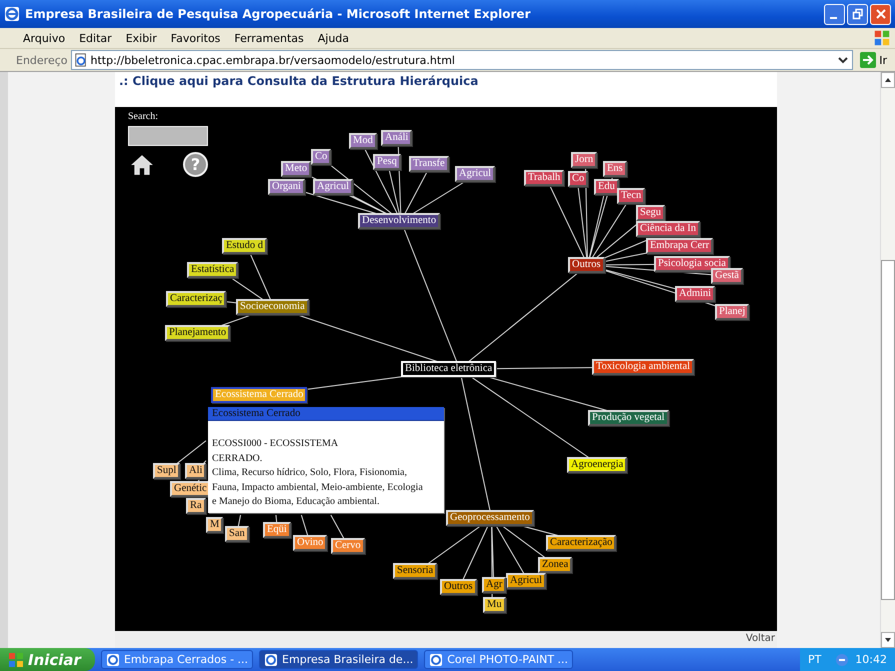 This screenshot has height=671, width=895. What do you see at coordinates (597, 465) in the screenshot?
I see `graph-node: Agroenergia` at bounding box center [597, 465].